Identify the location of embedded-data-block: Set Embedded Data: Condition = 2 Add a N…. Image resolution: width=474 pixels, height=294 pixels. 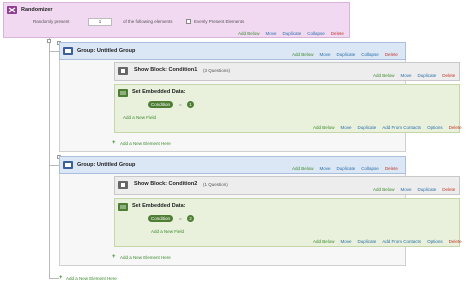
(288, 222).